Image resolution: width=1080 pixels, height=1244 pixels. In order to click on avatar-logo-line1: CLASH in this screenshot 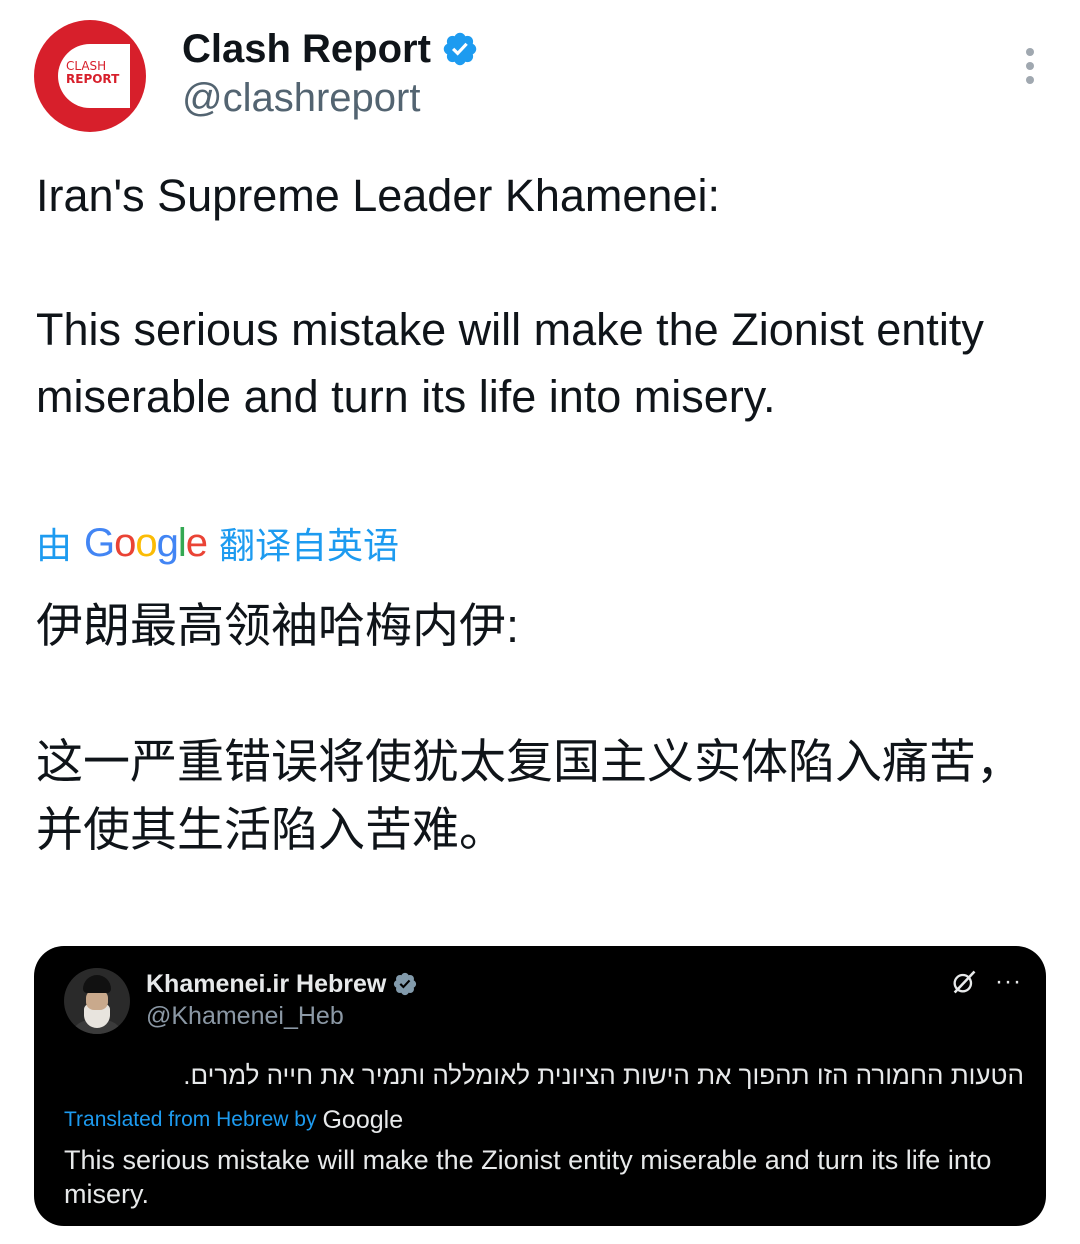, I will do `click(86, 66)`.